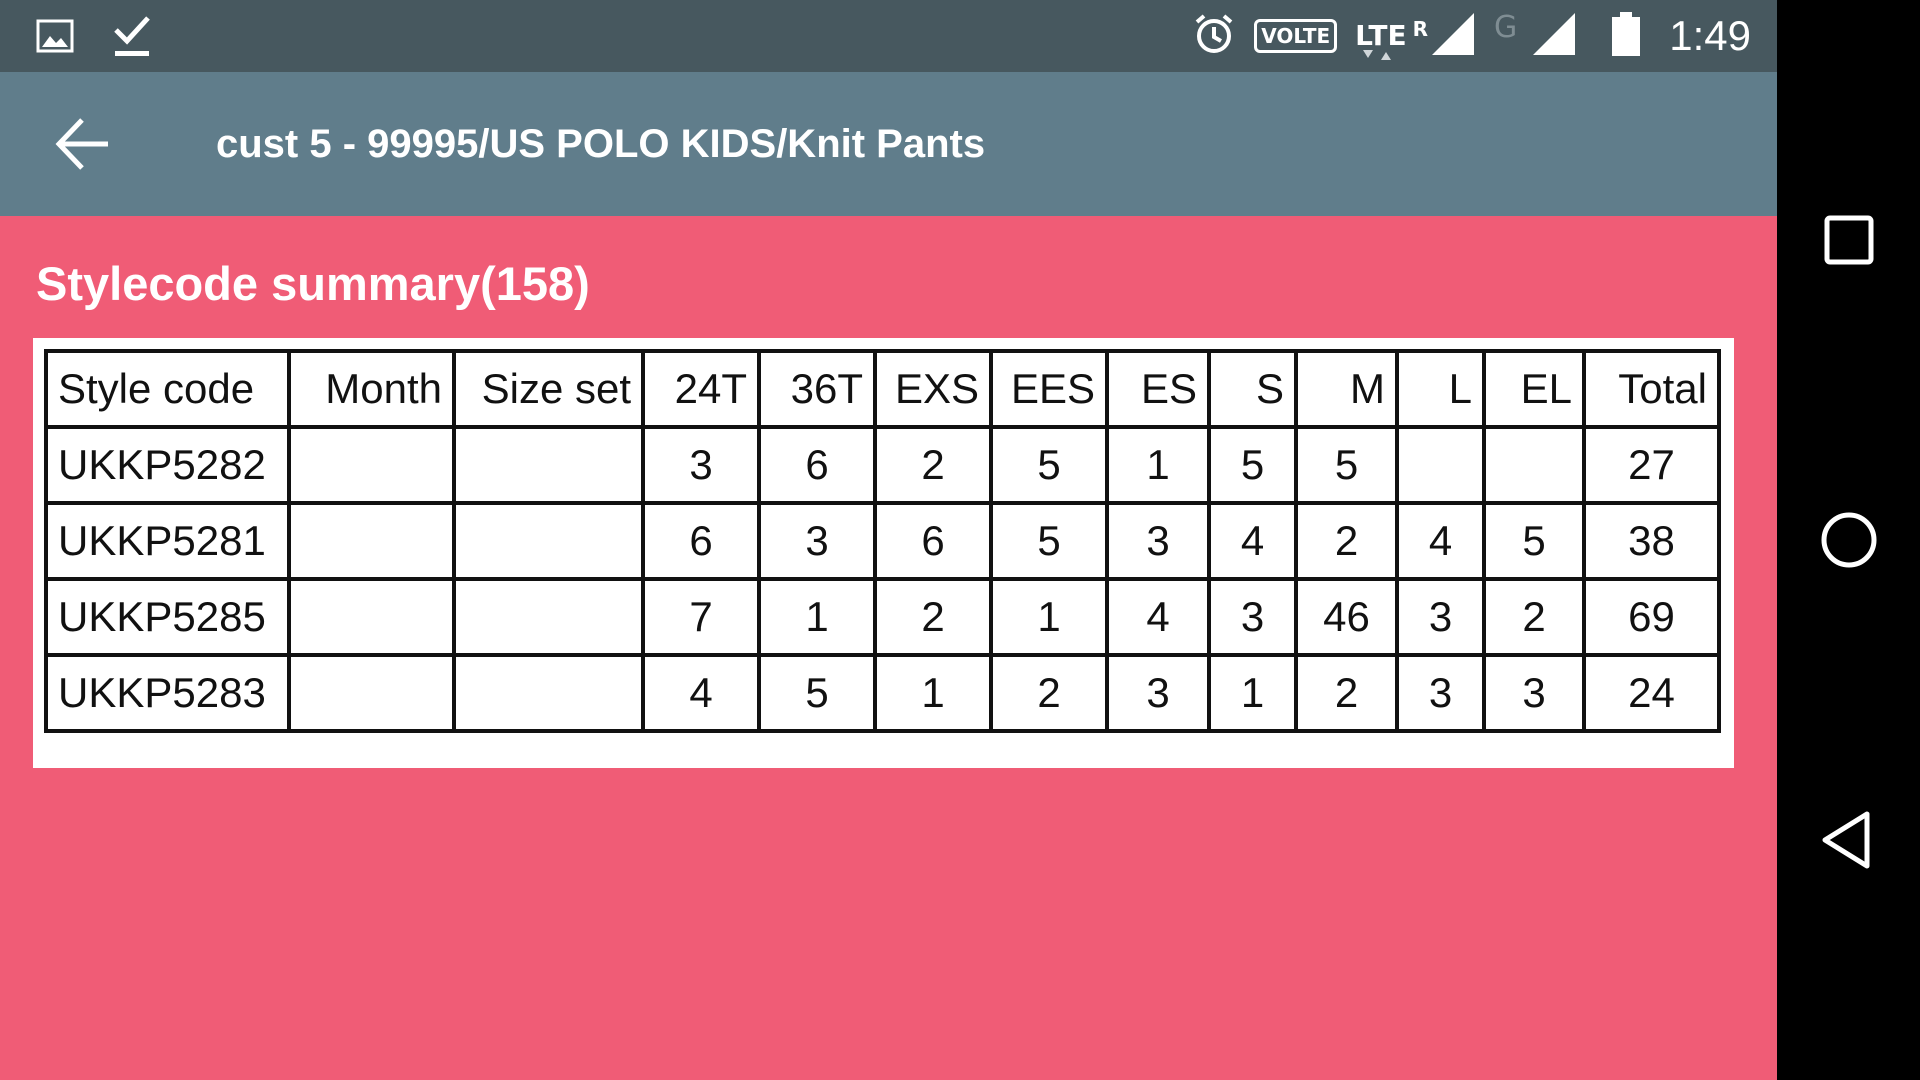  What do you see at coordinates (1554, 36) in the screenshot?
I see `signal-icon-secondary` at bounding box center [1554, 36].